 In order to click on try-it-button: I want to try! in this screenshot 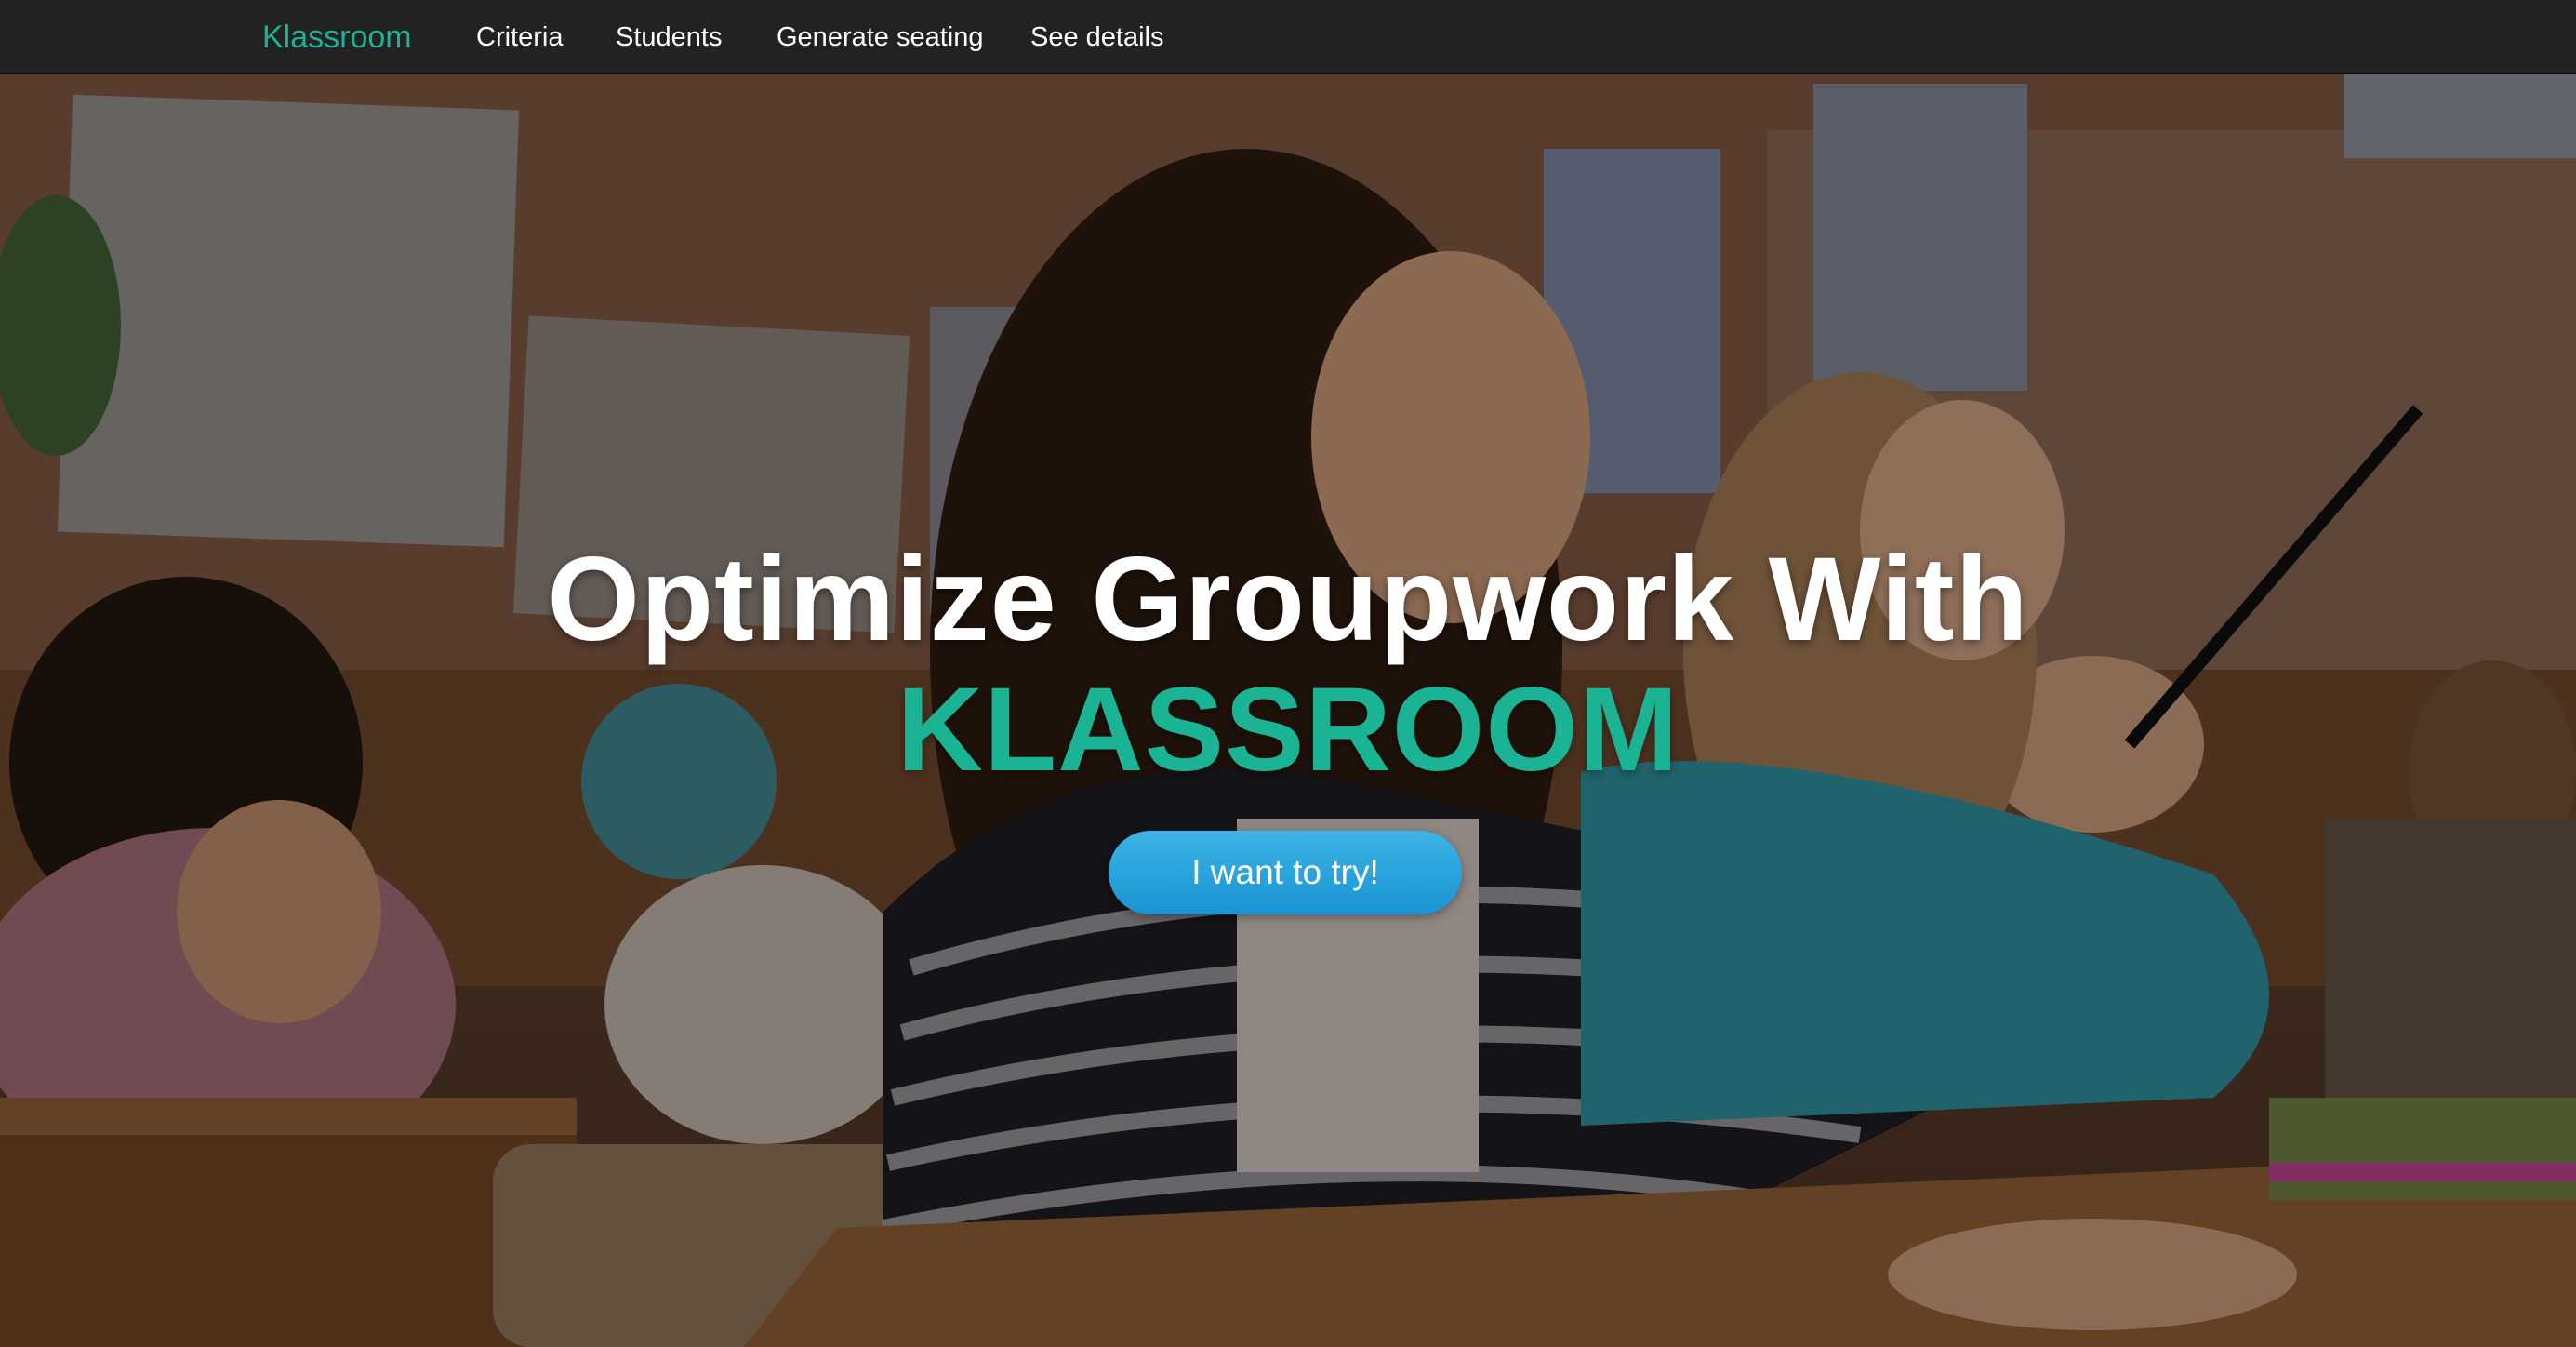, I will do `click(1285, 872)`.